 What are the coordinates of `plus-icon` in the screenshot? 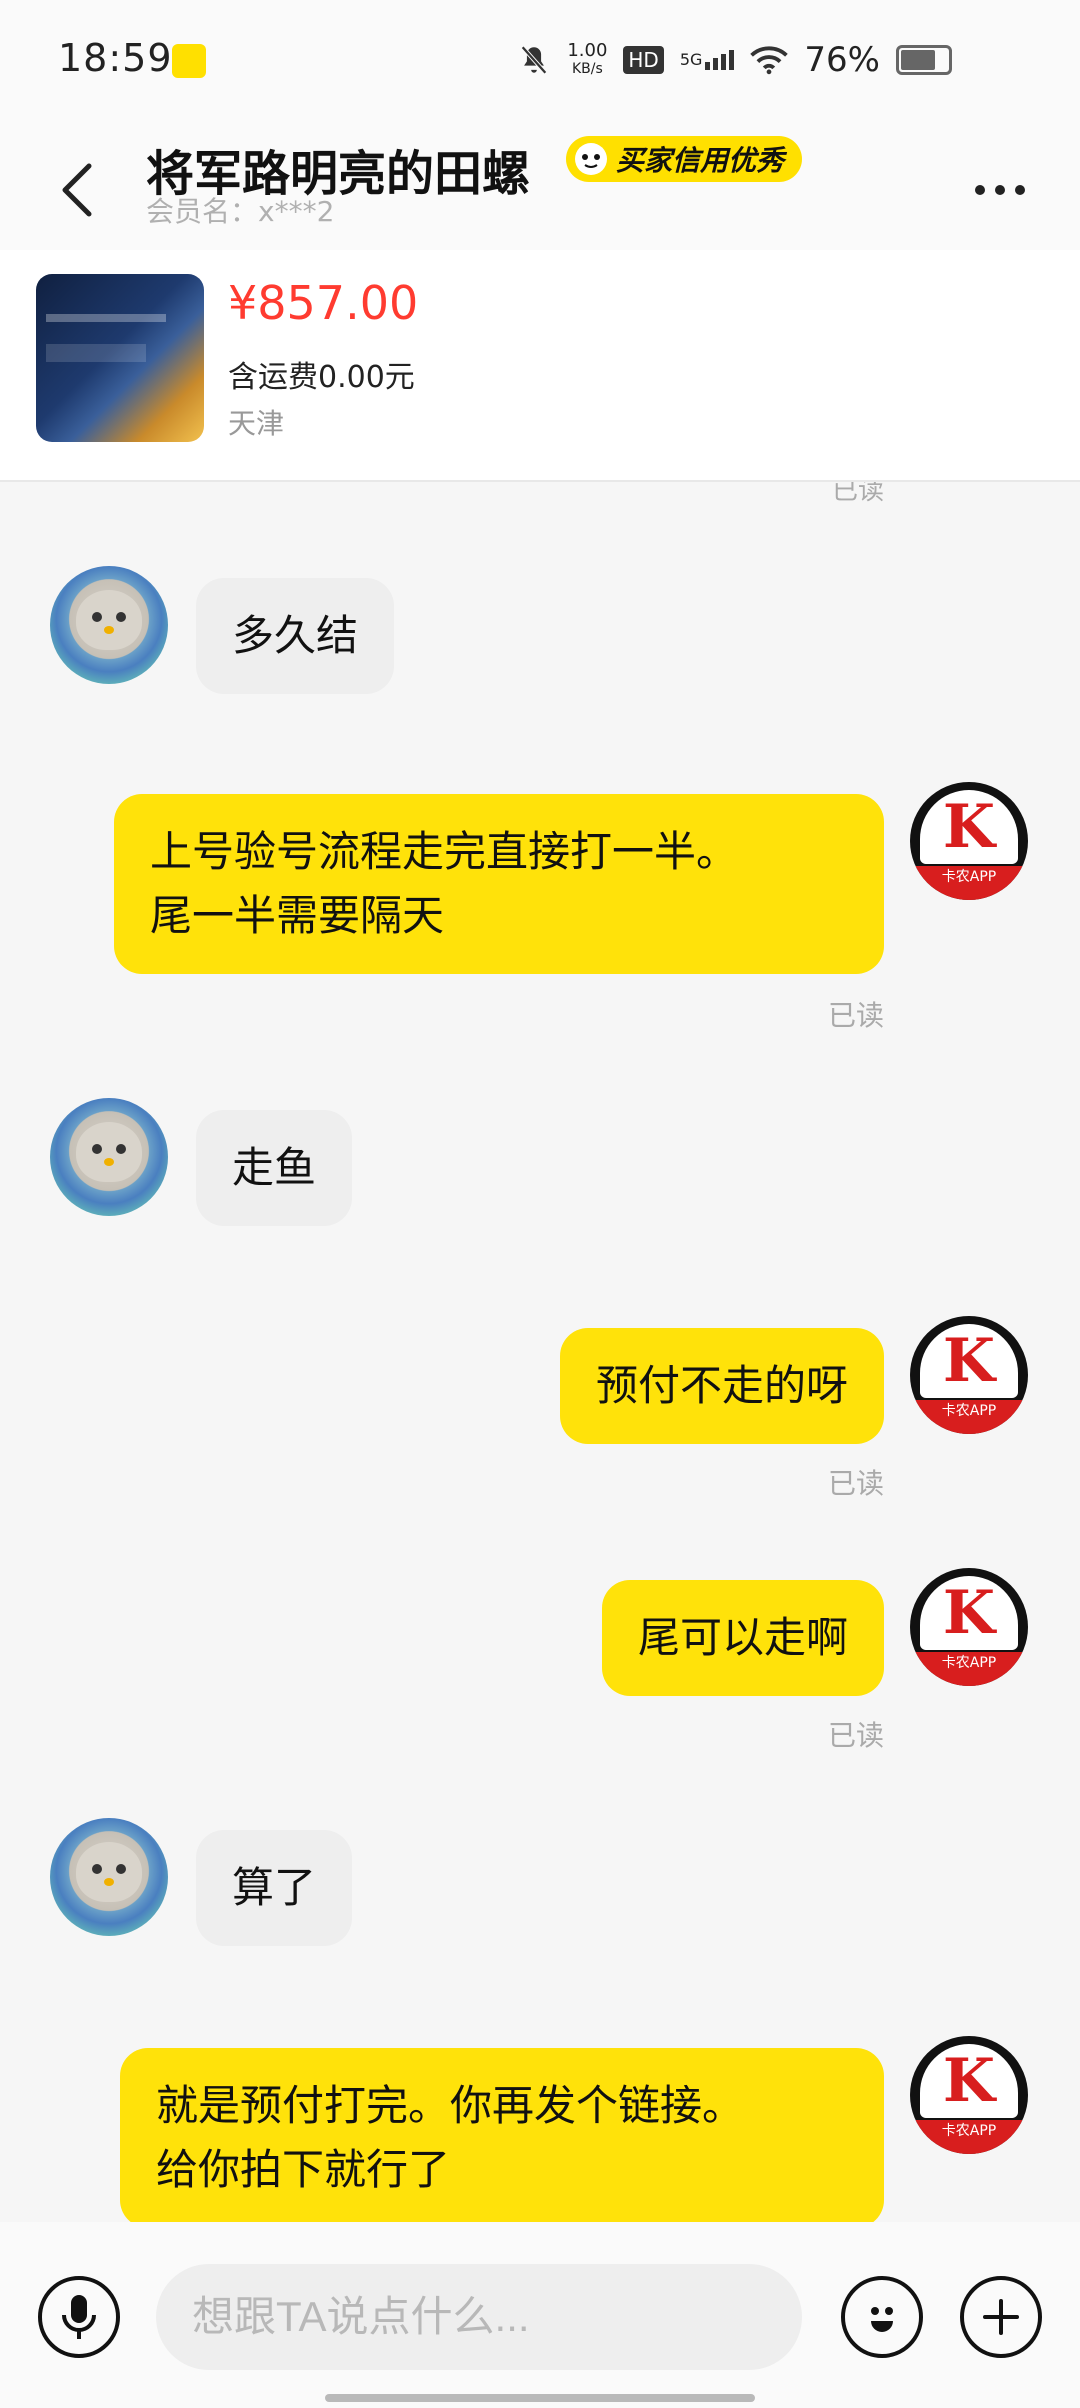 It's located at (1001, 2317).